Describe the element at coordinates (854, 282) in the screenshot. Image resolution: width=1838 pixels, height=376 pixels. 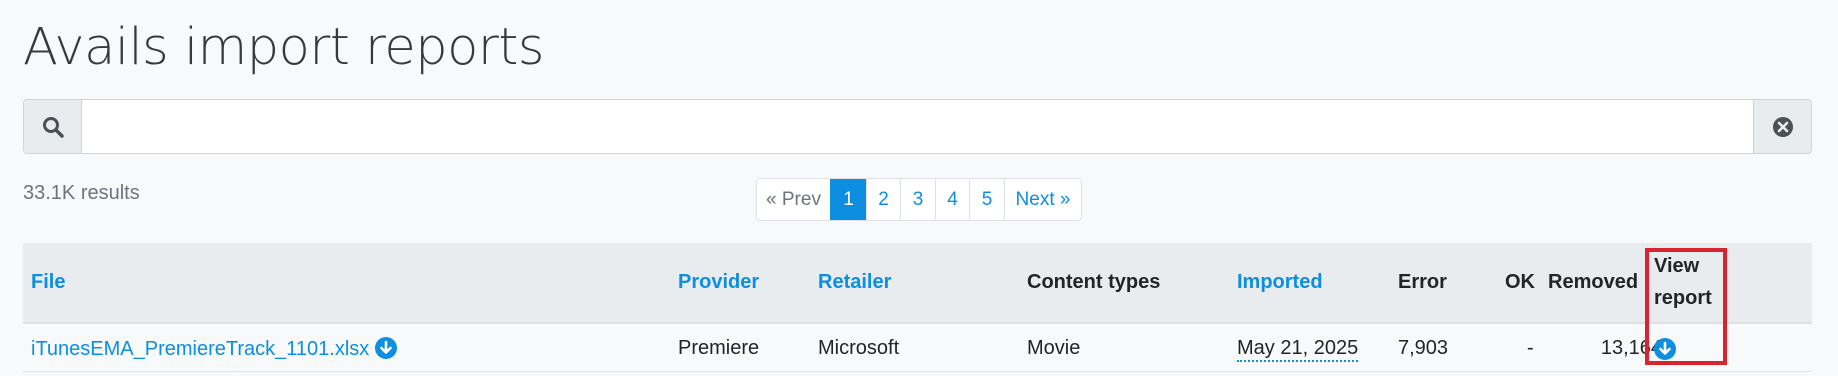
I see `column-retailer: Retailer` at that location.